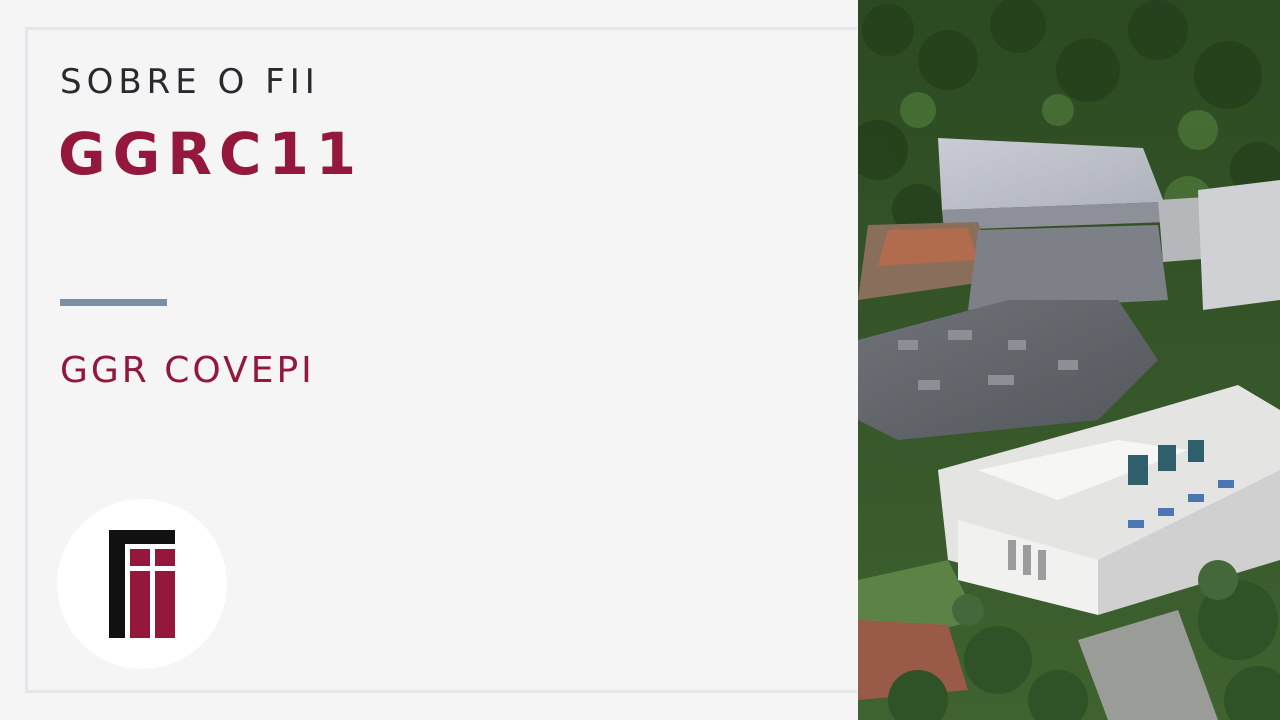  I want to click on section-eyebrow: SOBRE O FII, so click(190, 82).